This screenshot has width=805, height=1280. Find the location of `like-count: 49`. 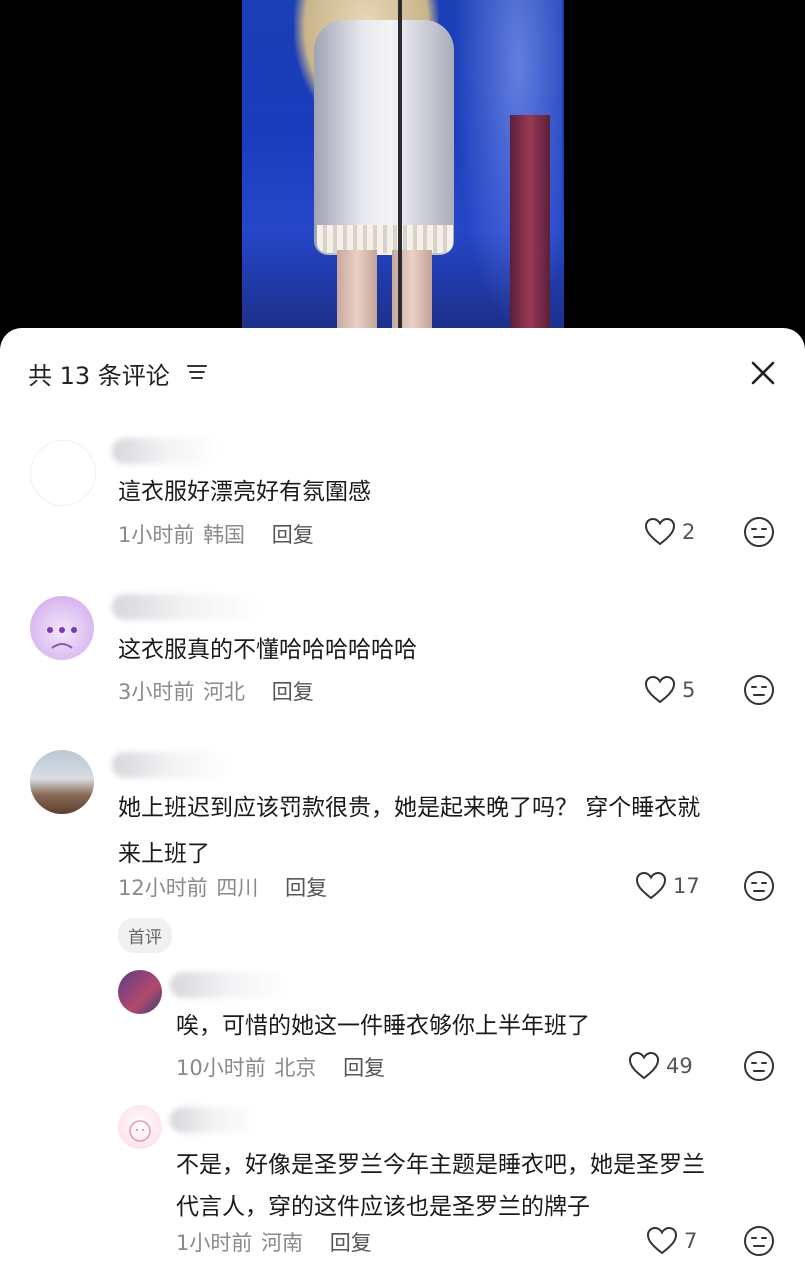

like-count: 49 is located at coordinates (679, 1066).